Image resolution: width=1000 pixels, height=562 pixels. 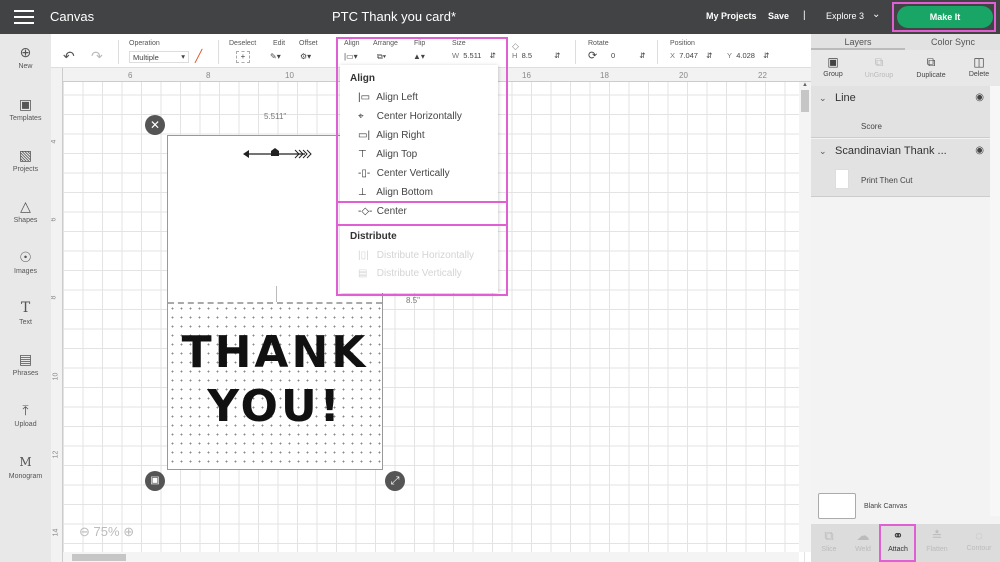 I want to click on save-link: Save, so click(x=778, y=16).